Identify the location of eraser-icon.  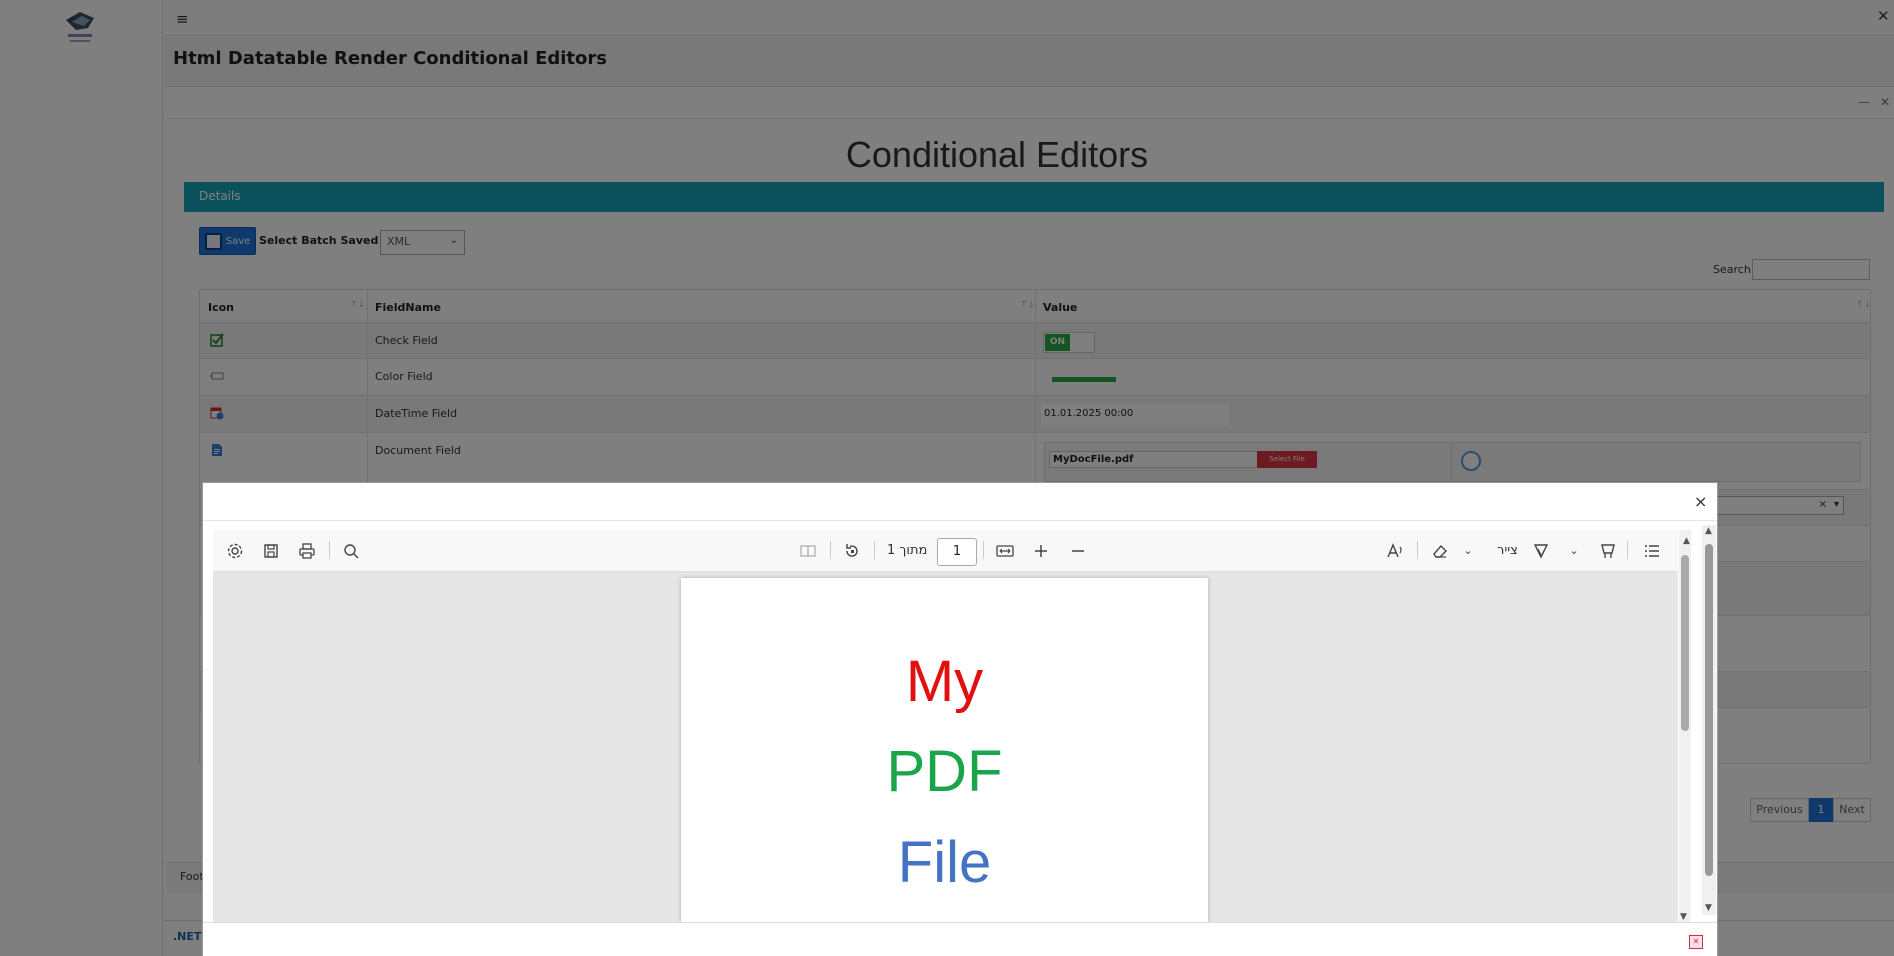
(1440, 551).